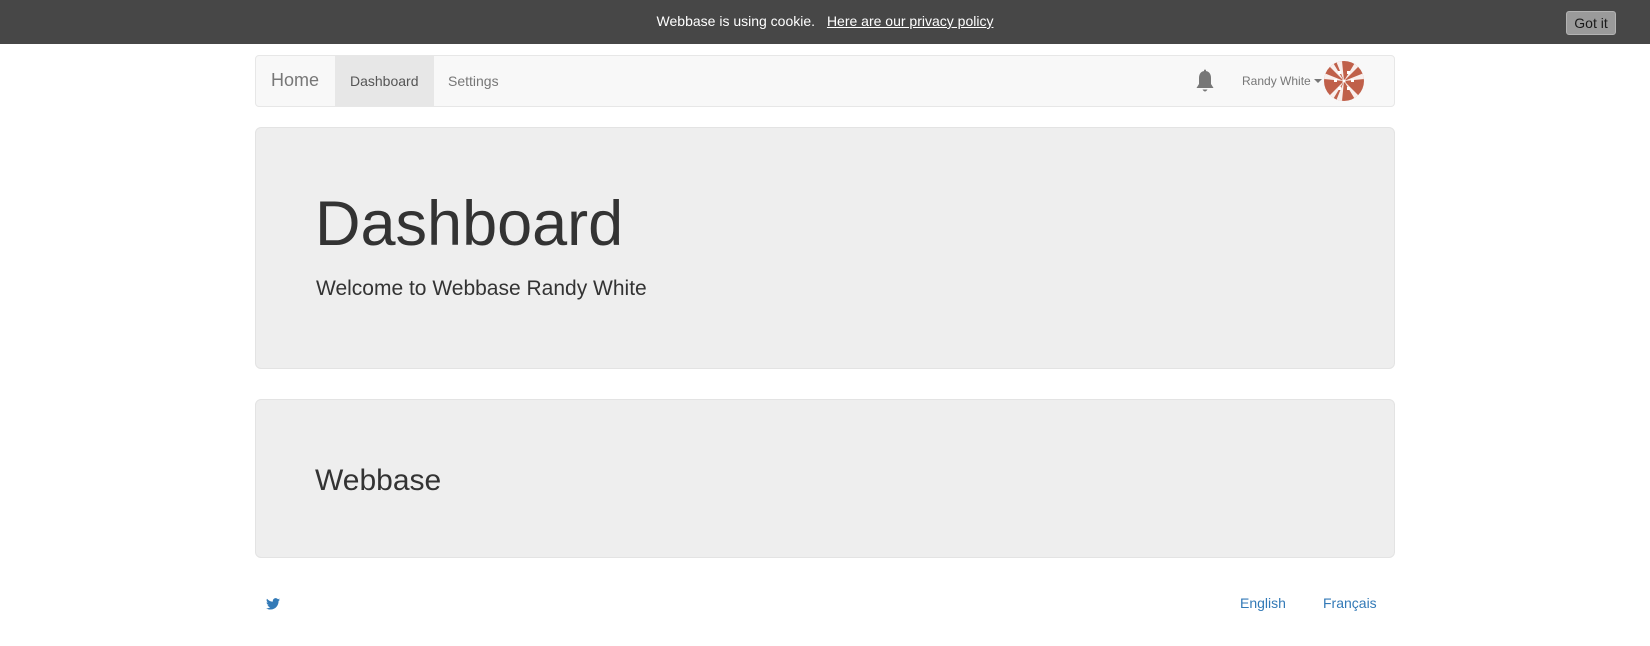 The width and height of the screenshot is (1650, 646). What do you see at coordinates (825, 81) in the screenshot?
I see `navbar: Home Dashboard Settings Randy White` at bounding box center [825, 81].